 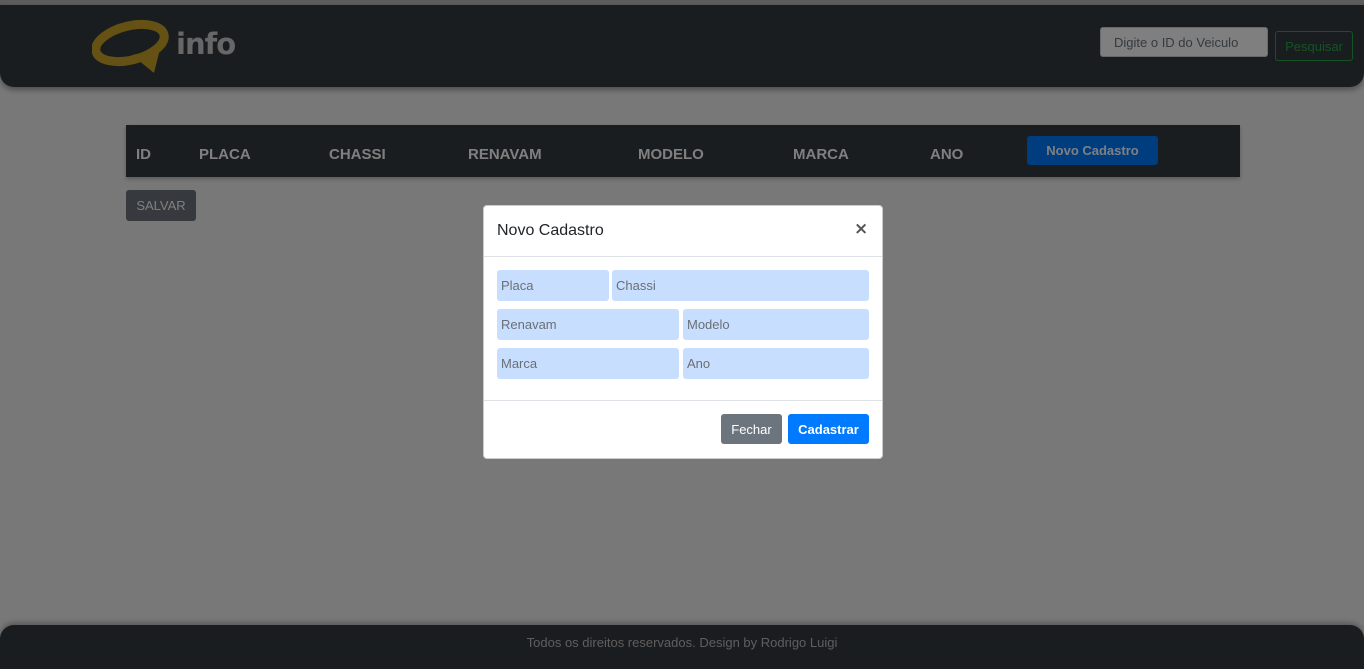 What do you see at coordinates (861, 229) in the screenshot?
I see `close-icon: ×` at bounding box center [861, 229].